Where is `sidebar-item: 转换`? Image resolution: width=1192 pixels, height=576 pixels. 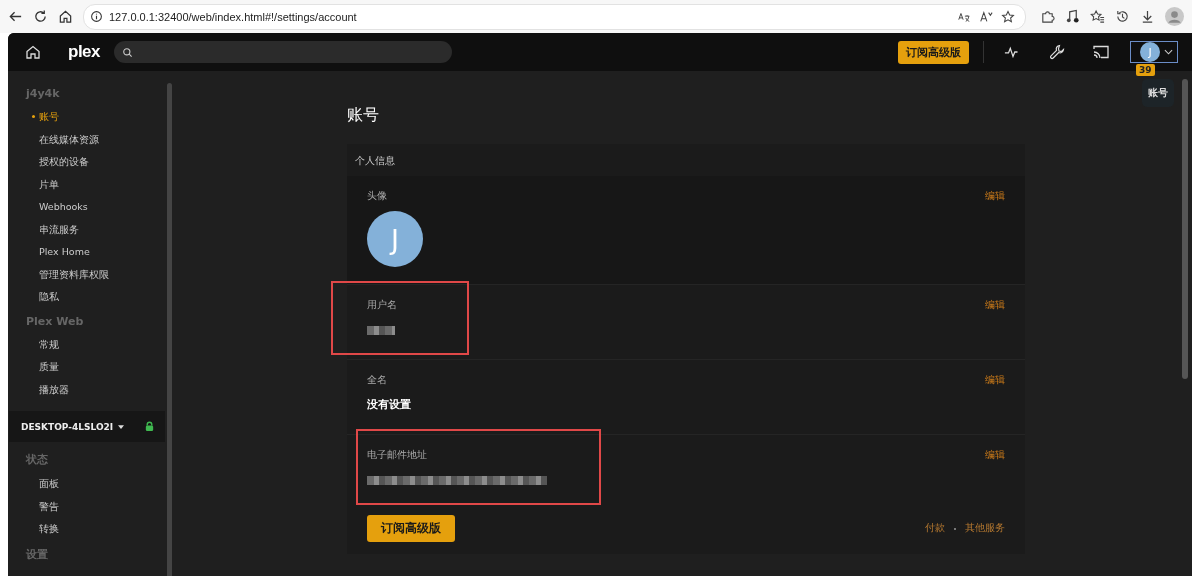 sidebar-item: 转换 is located at coordinates (86, 529).